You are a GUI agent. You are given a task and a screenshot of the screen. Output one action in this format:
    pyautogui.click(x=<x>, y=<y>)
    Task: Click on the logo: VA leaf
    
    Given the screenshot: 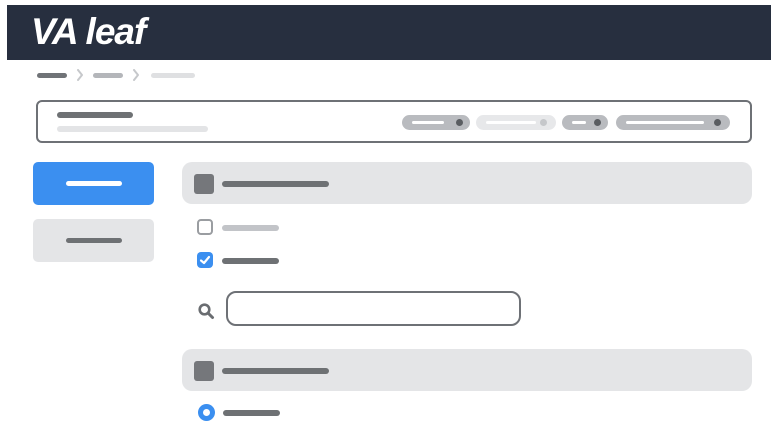 What is the action you would take?
    pyautogui.click(x=88, y=32)
    